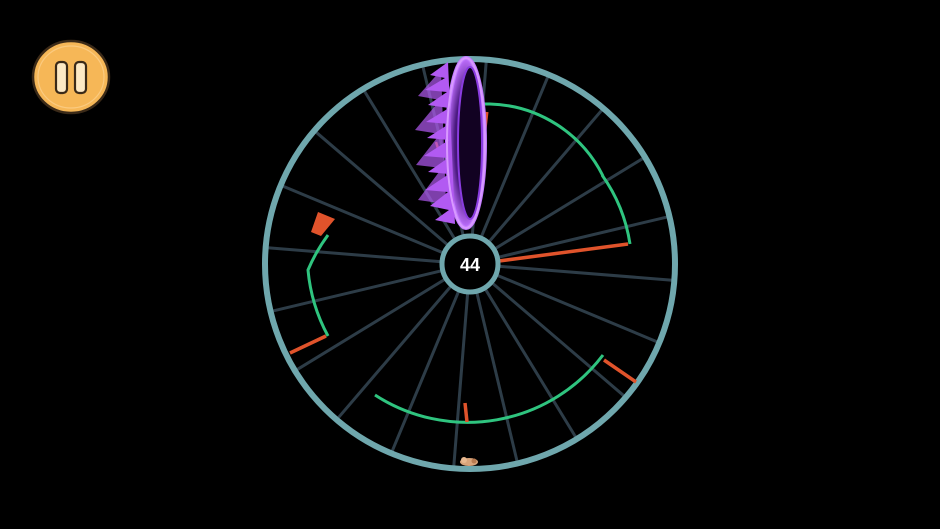  What do you see at coordinates (308, 344) in the screenshot?
I see `red-bar-left` at bounding box center [308, 344].